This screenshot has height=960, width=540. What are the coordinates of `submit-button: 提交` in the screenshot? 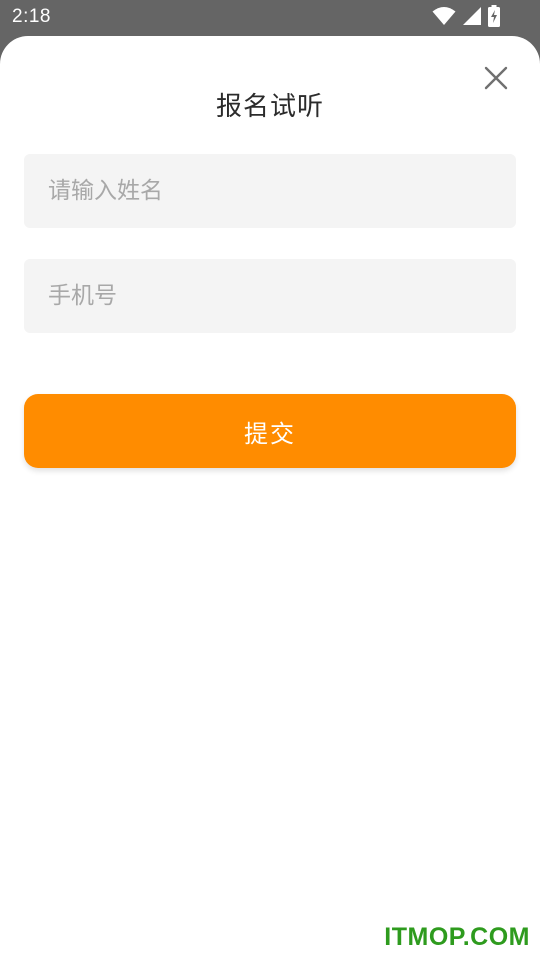 It's located at (270, 431).